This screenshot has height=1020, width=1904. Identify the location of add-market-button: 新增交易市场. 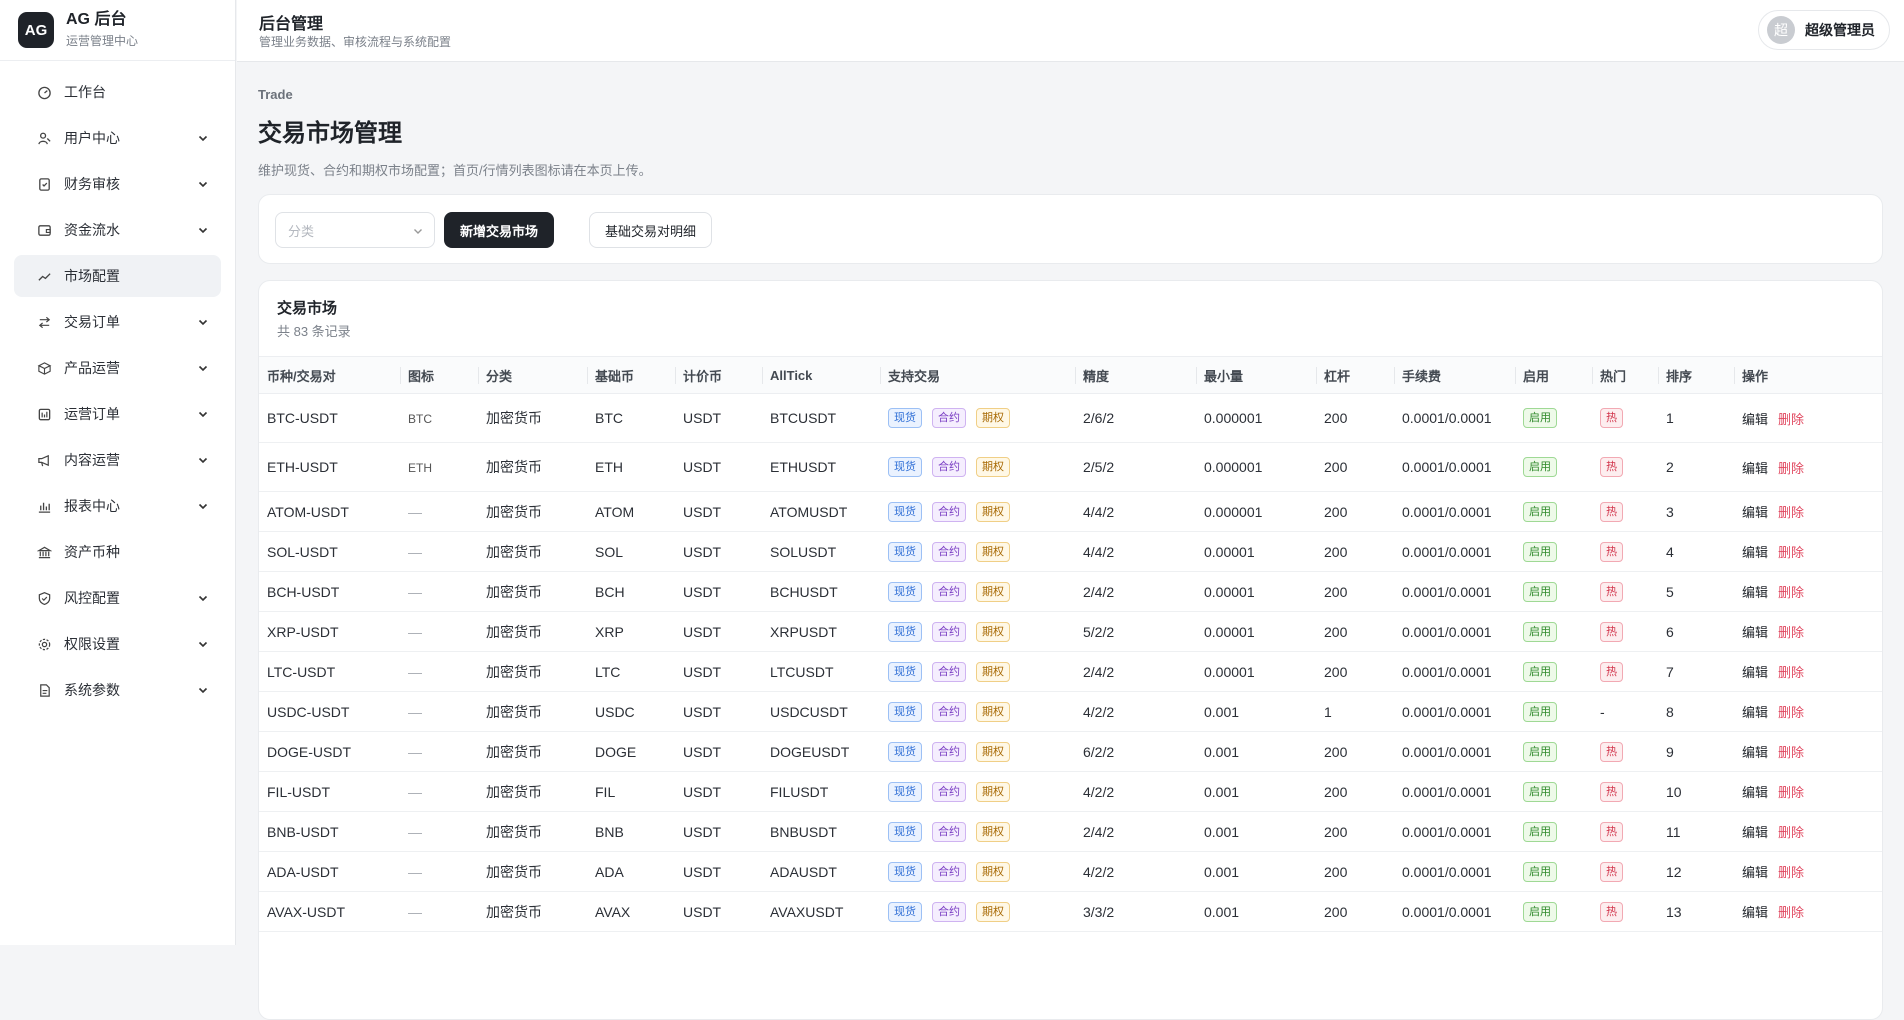
(499, 230).